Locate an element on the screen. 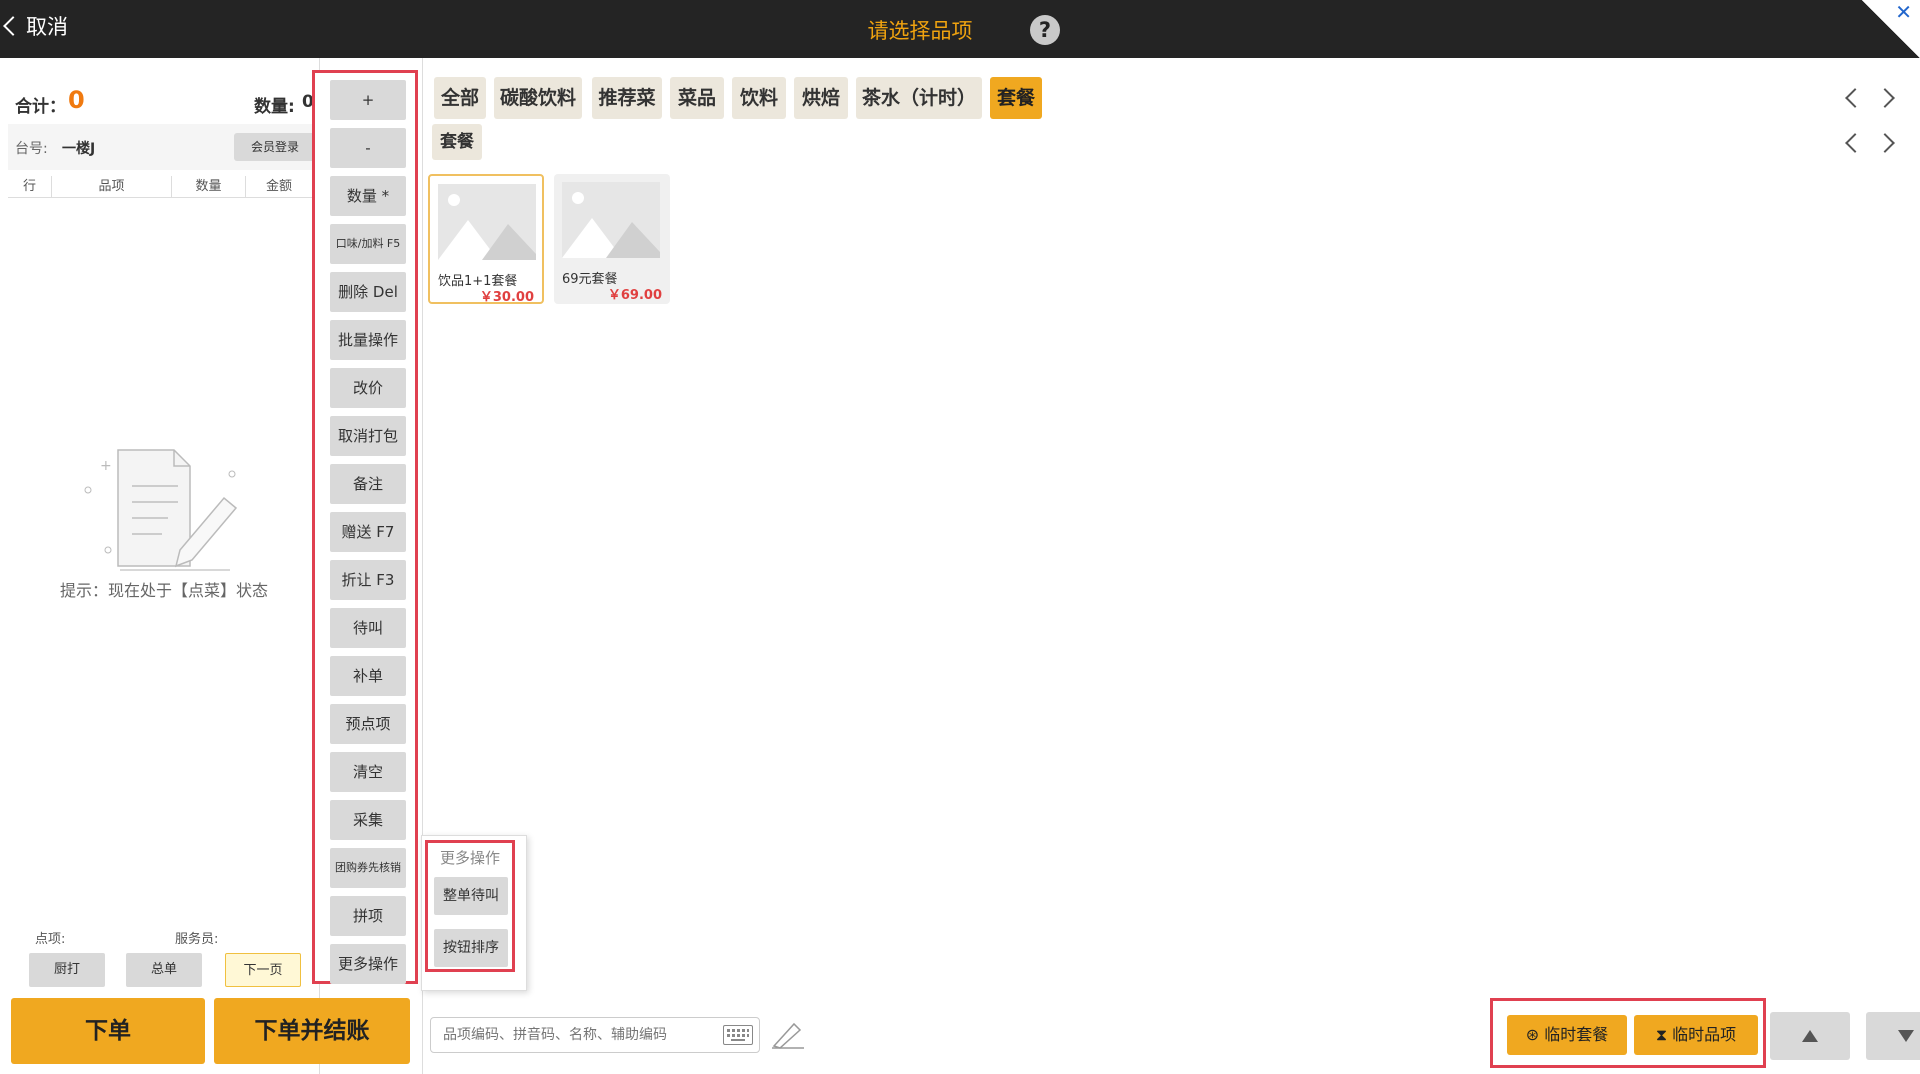 This screenshot has height=1074, width=1920. item-card: 69元套餐 ￥69.00 is located at coordinates (612, 239).